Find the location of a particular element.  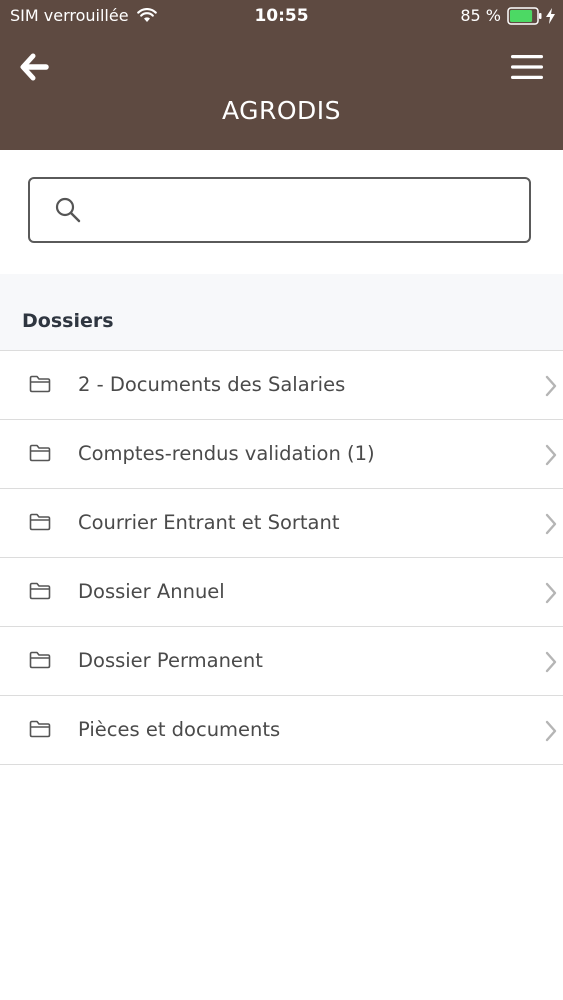

folder-label: Comptes-rendus validation (1) is located at coordinates (226, 453).